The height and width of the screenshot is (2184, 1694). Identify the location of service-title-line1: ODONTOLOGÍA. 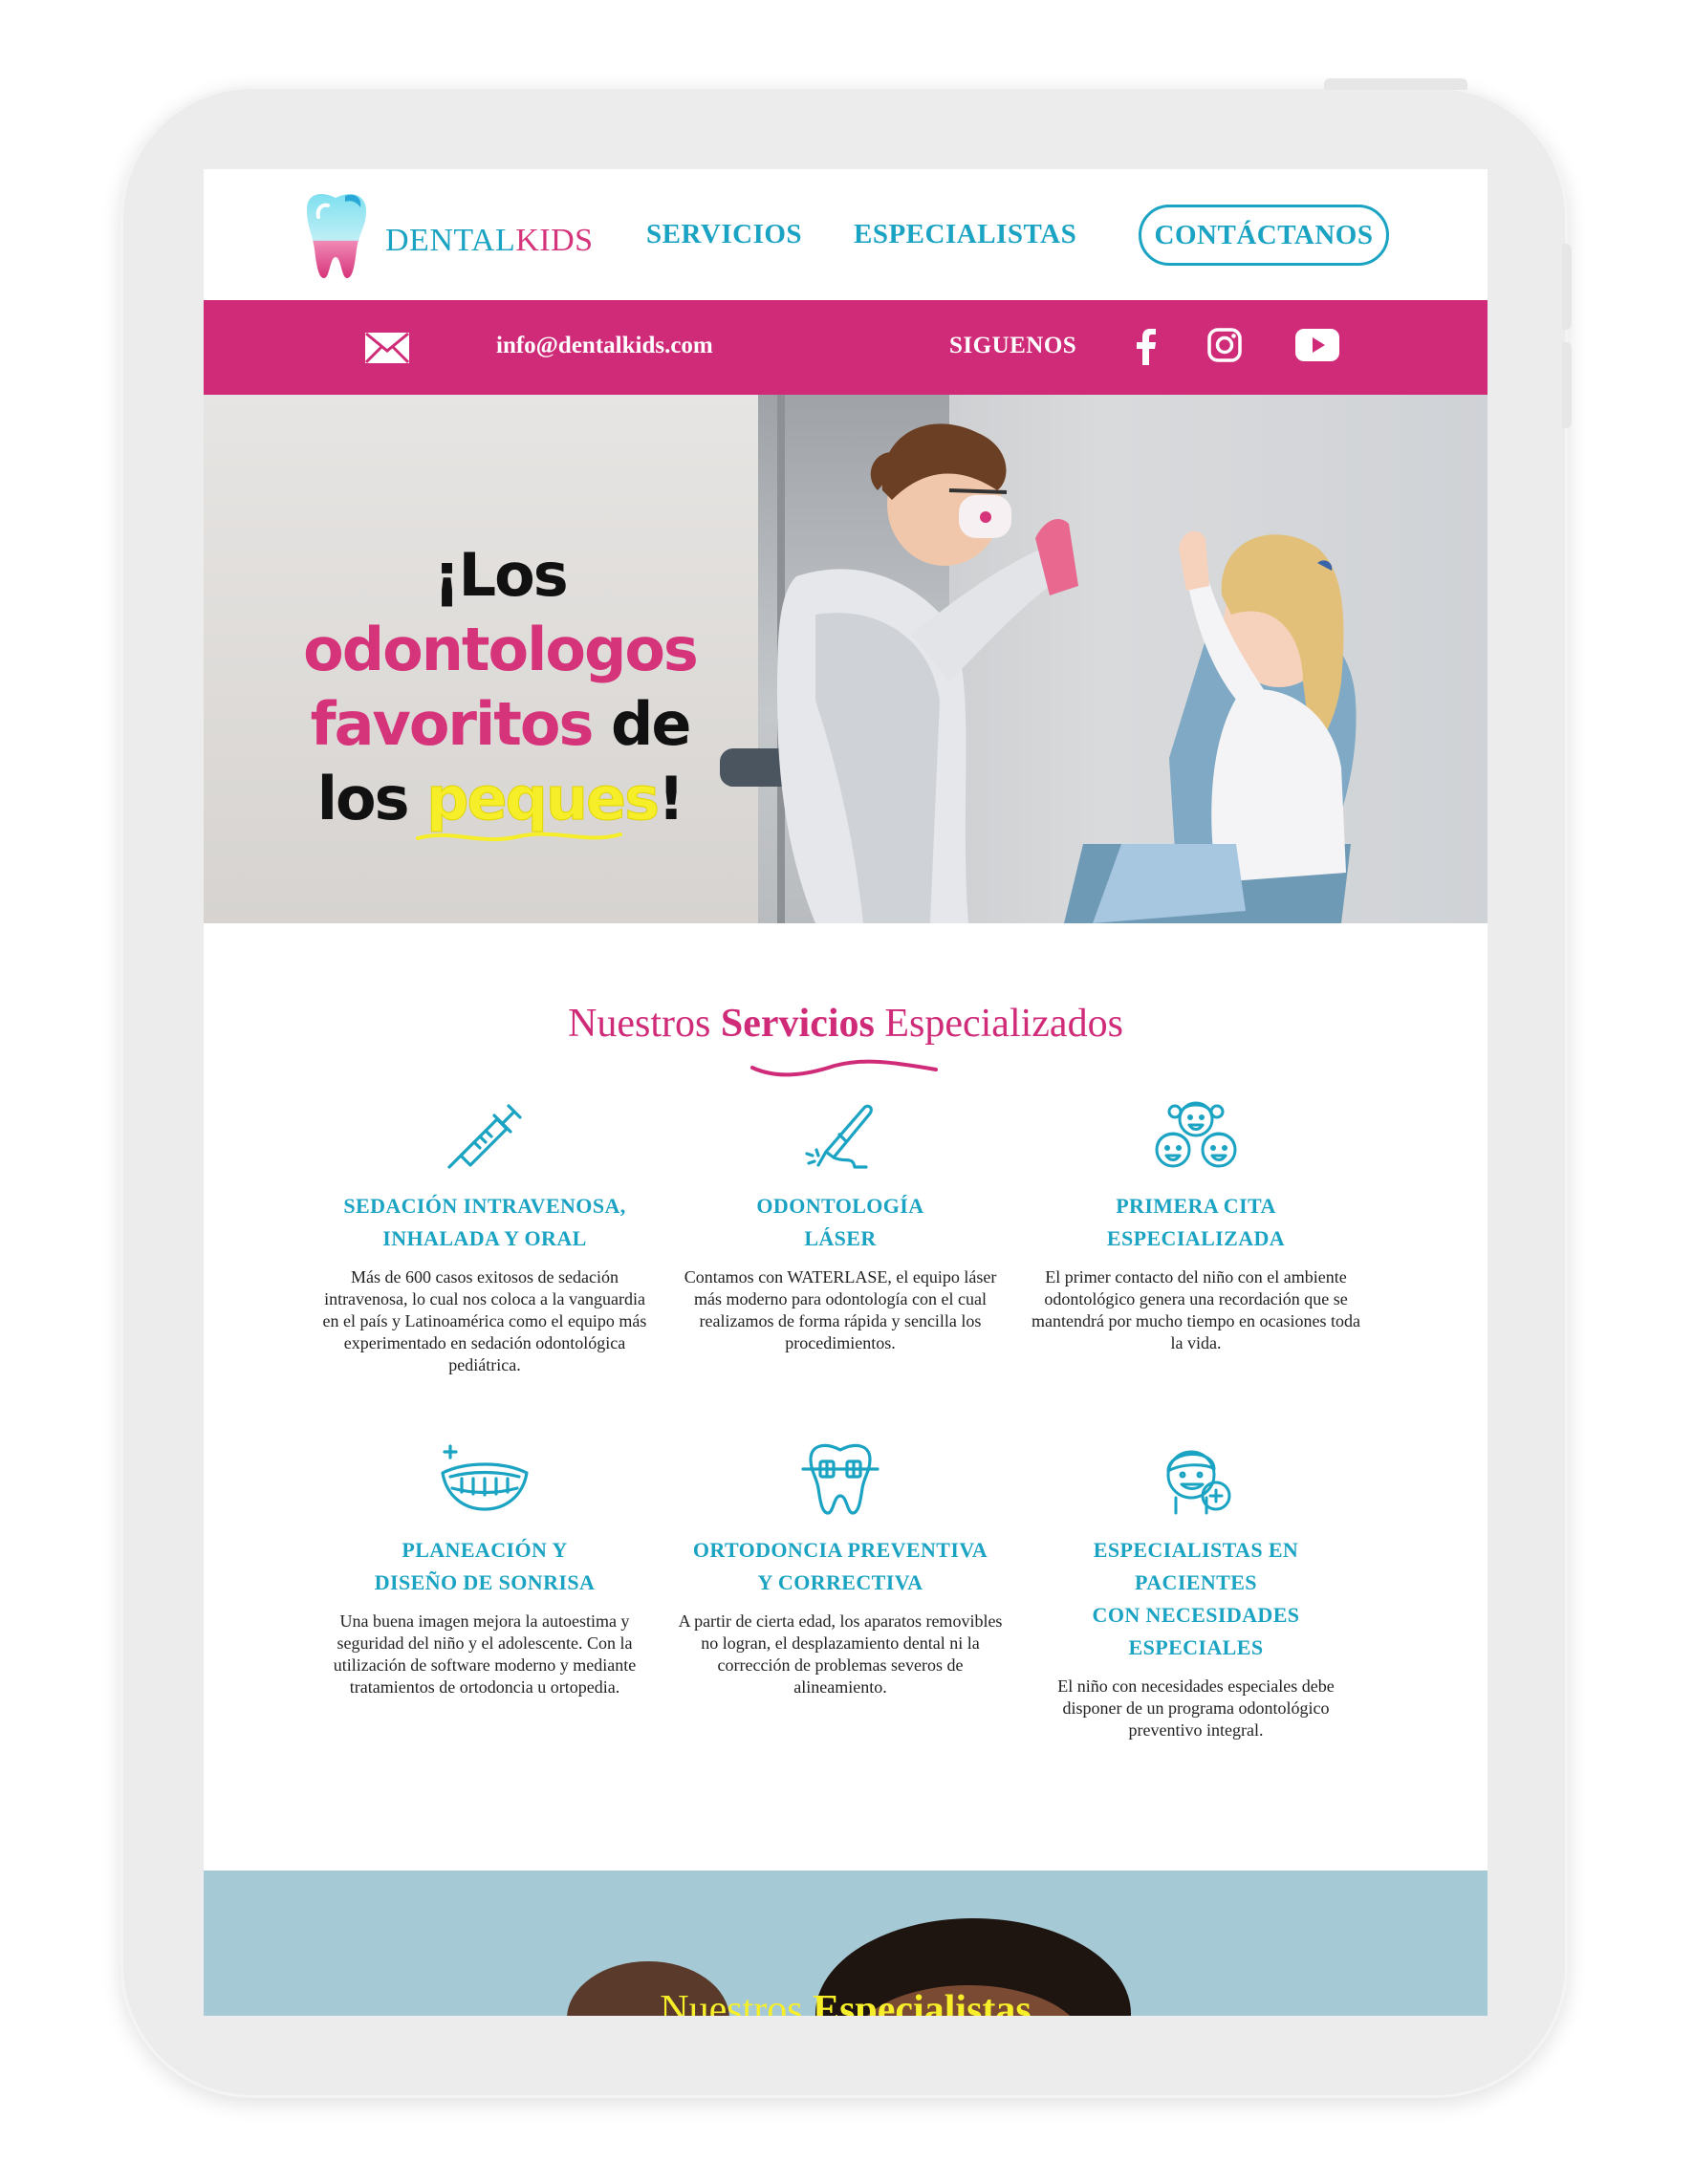
(840, 1206).